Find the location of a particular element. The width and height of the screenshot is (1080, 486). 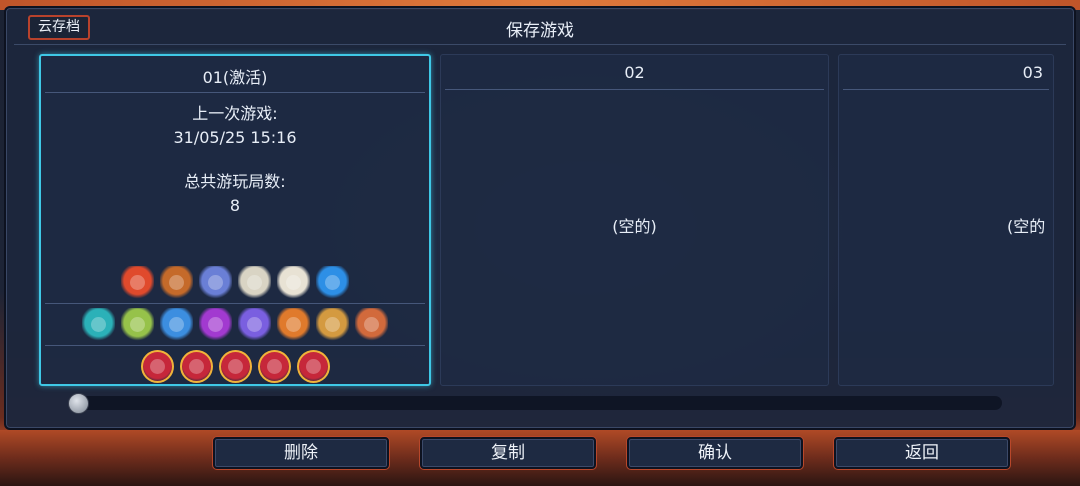

horn-icon is located at coordinates (332, 324).